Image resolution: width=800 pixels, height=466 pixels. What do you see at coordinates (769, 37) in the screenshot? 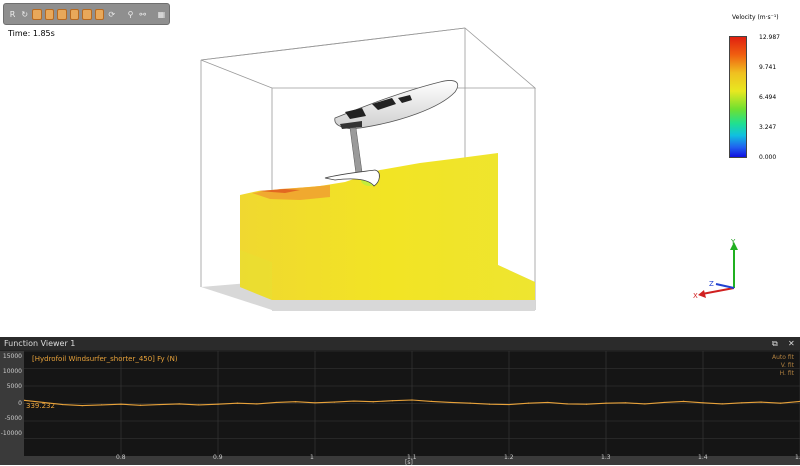
I see `legend-tick: 12.987` at bounding box center [769, 37].